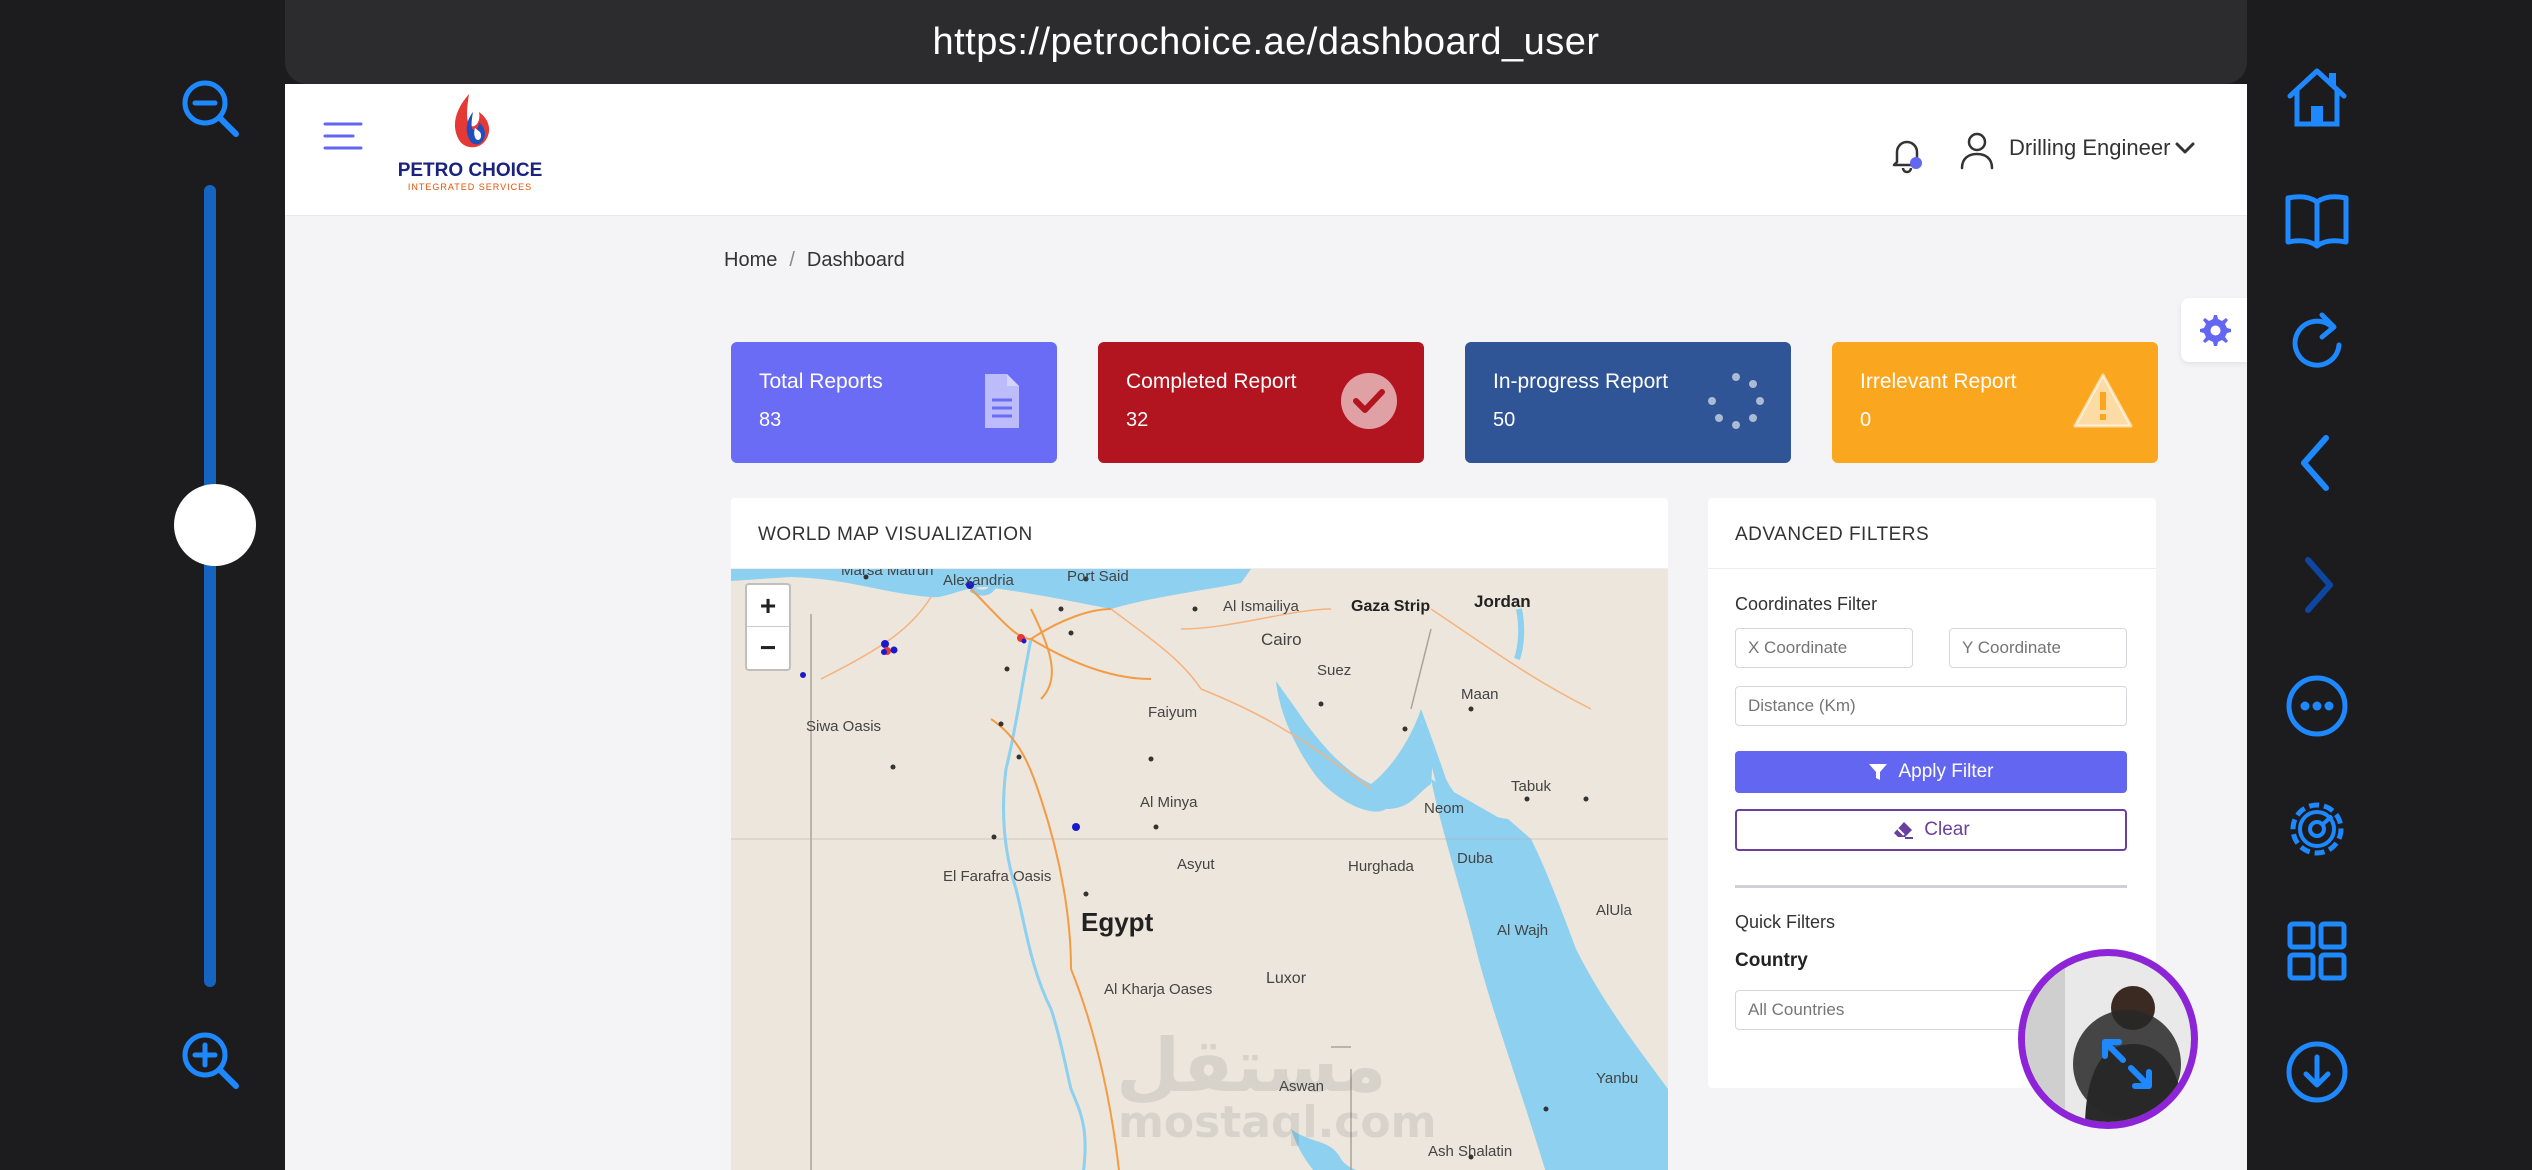  Describe the element at coordinates (1277, 1122) in the screenshot. I see `watermark-latin: mostaql.com` at that location.